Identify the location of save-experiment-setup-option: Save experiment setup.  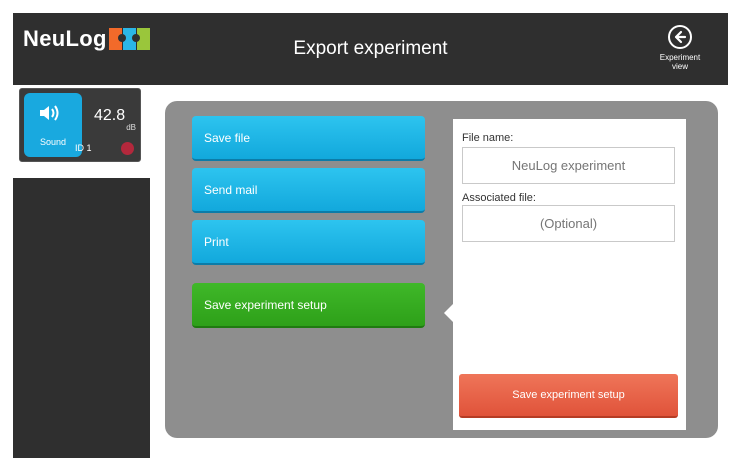
(308, 305).